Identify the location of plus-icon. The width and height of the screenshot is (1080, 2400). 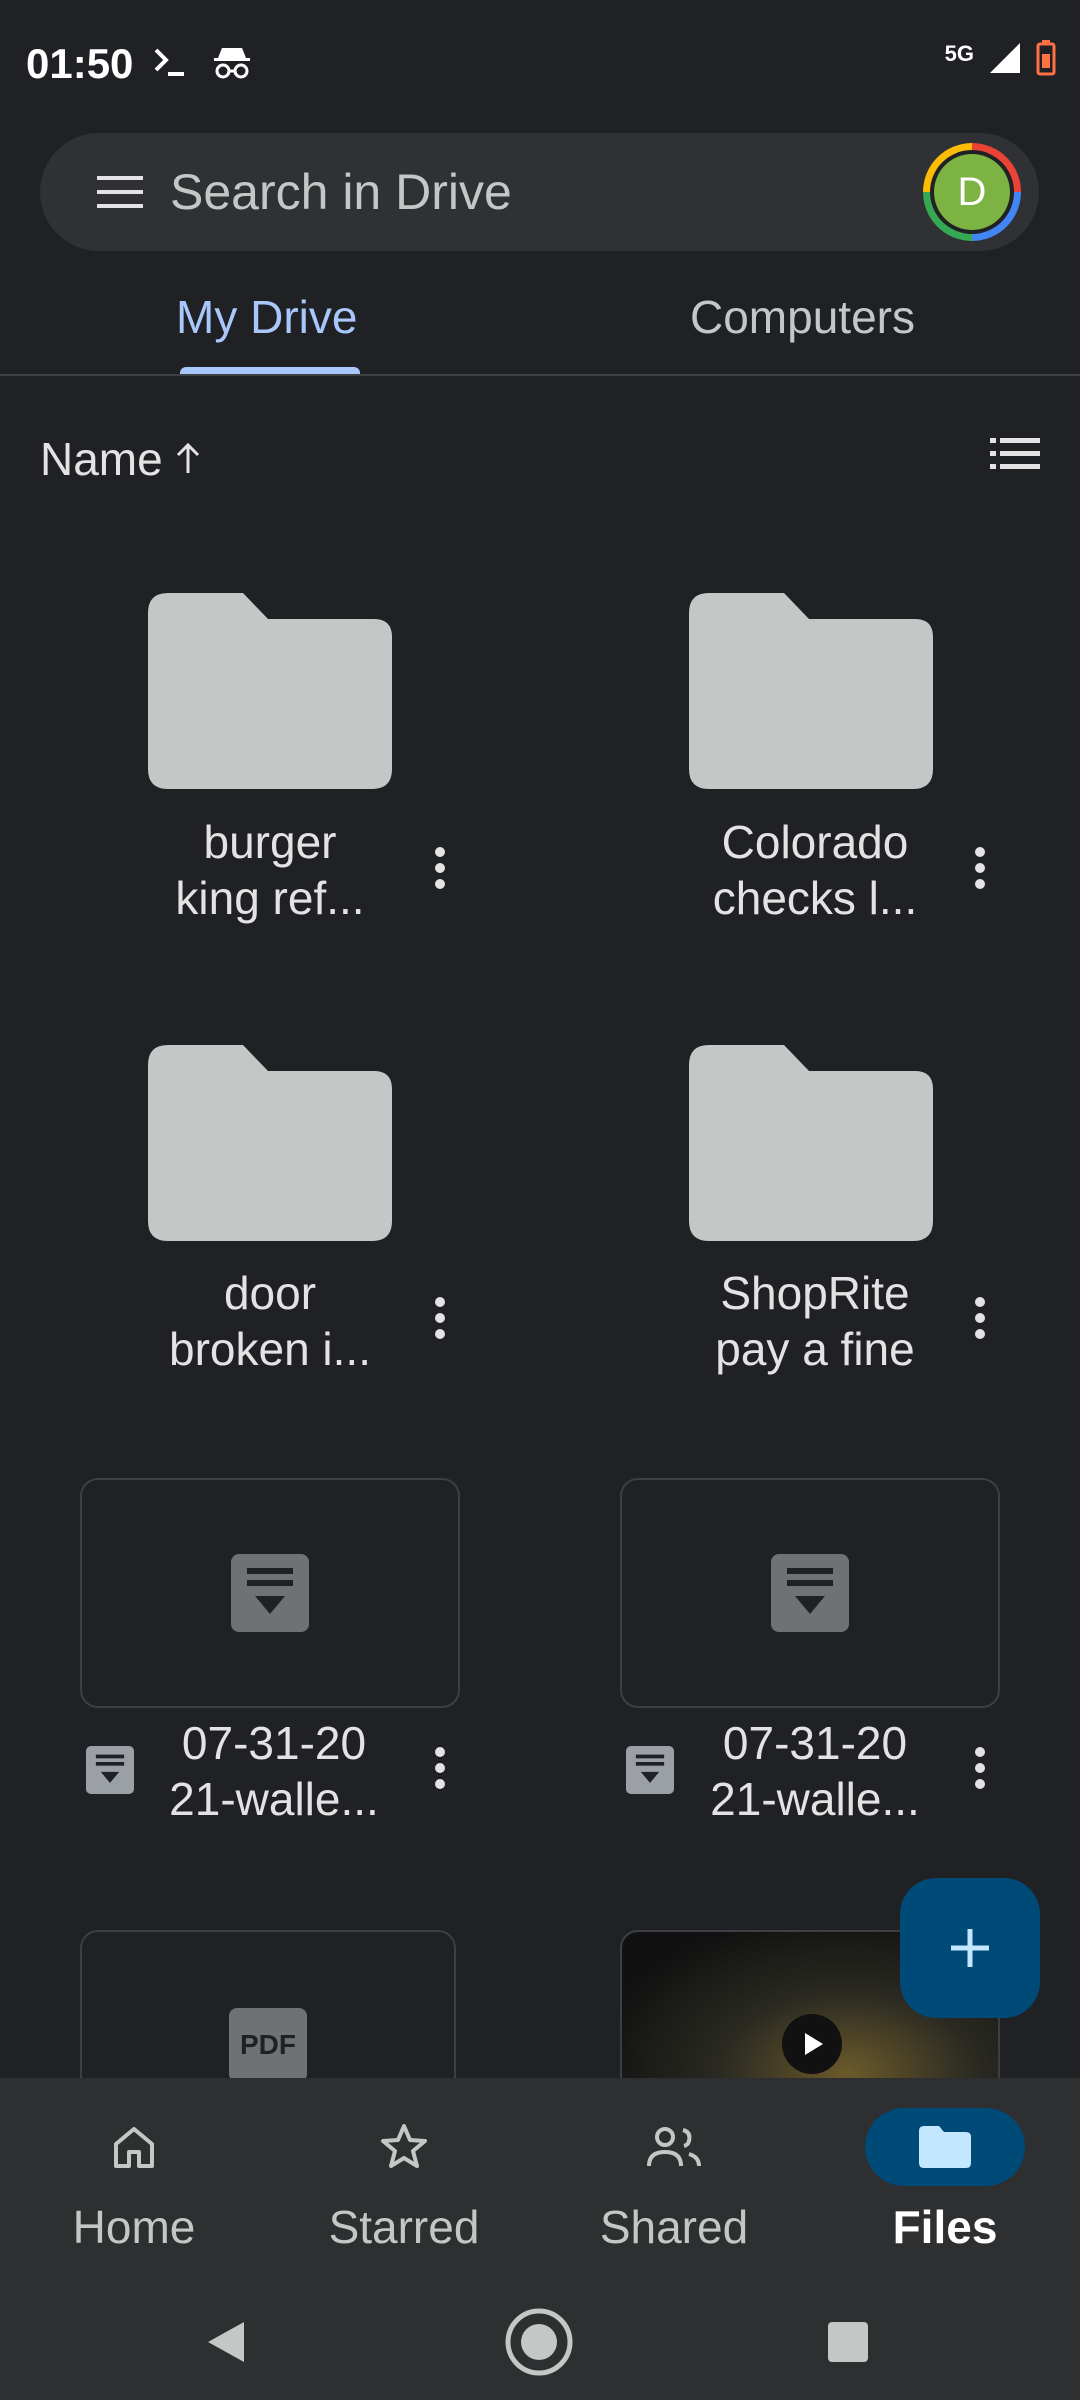
(970, 1948).